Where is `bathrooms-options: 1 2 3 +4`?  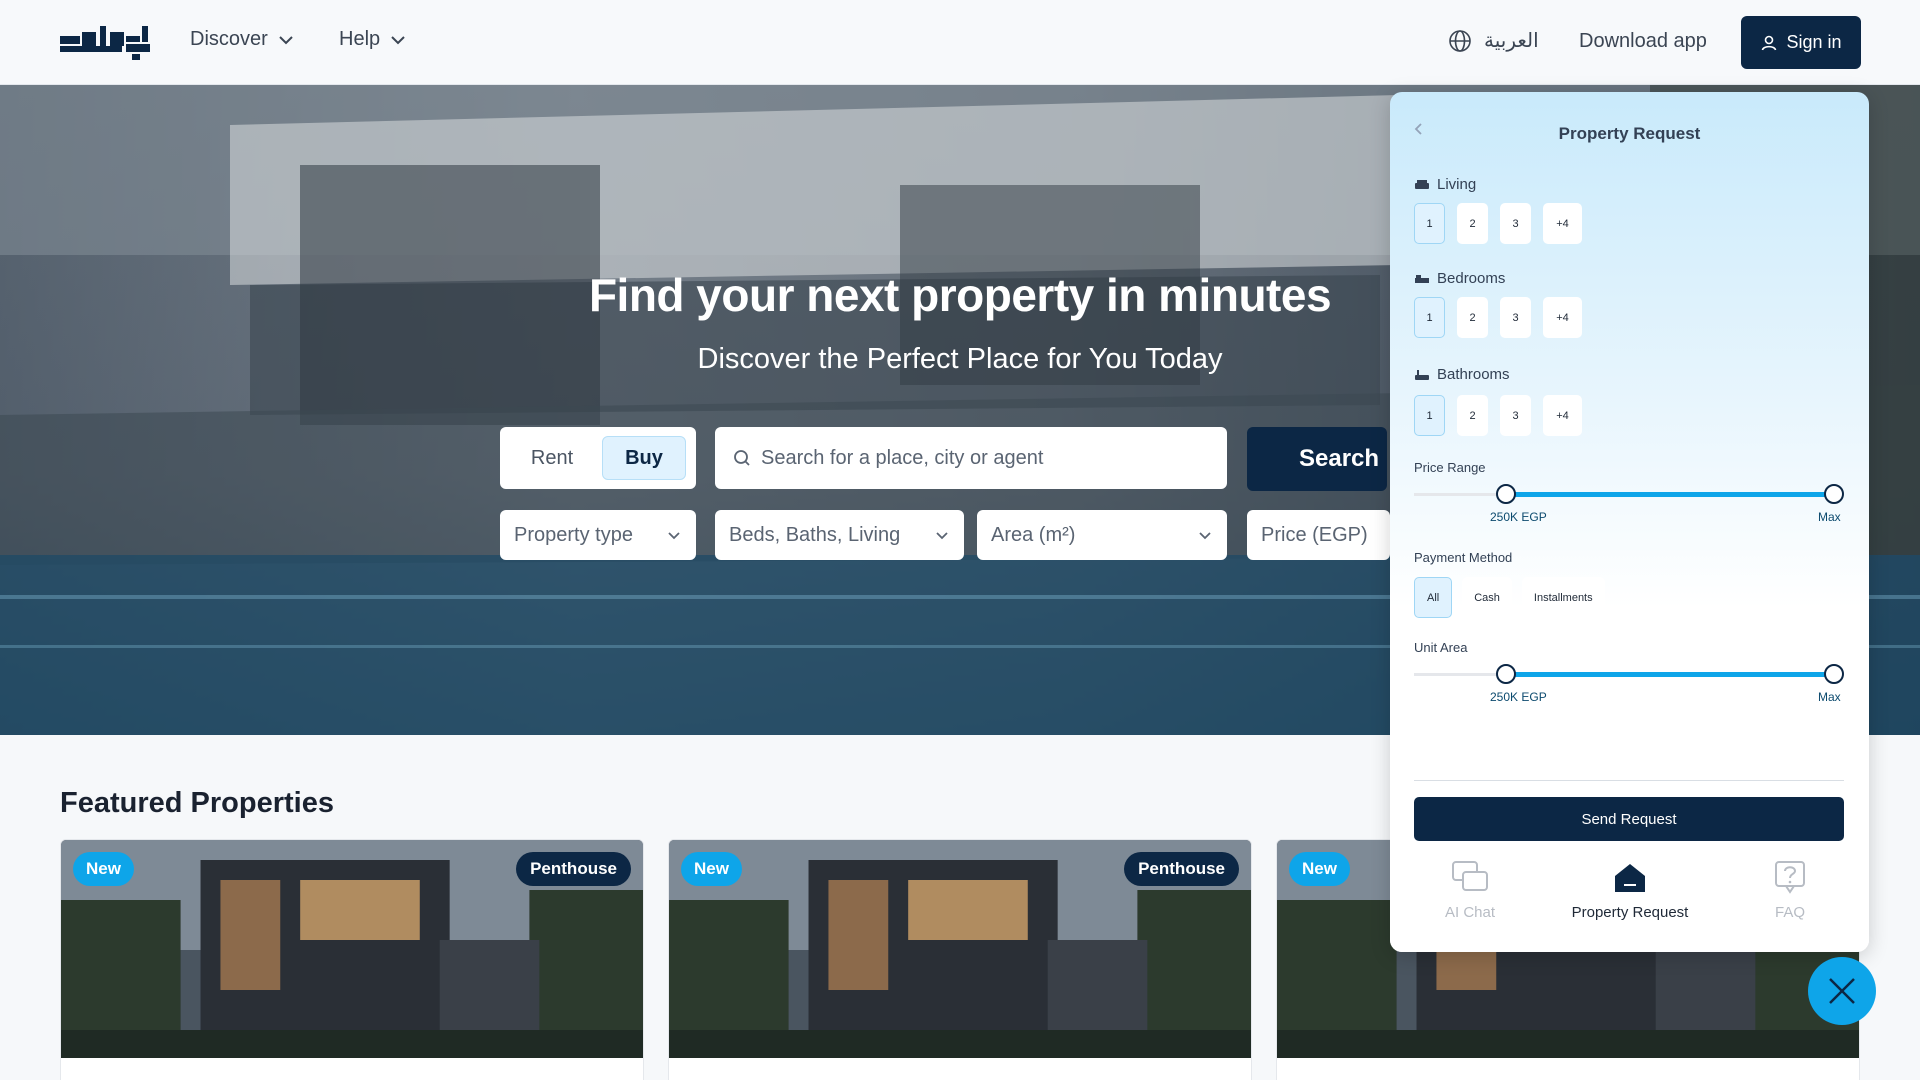
bathrooms-options: 1 2 3 +4 is located at coordinates (1498, 415).